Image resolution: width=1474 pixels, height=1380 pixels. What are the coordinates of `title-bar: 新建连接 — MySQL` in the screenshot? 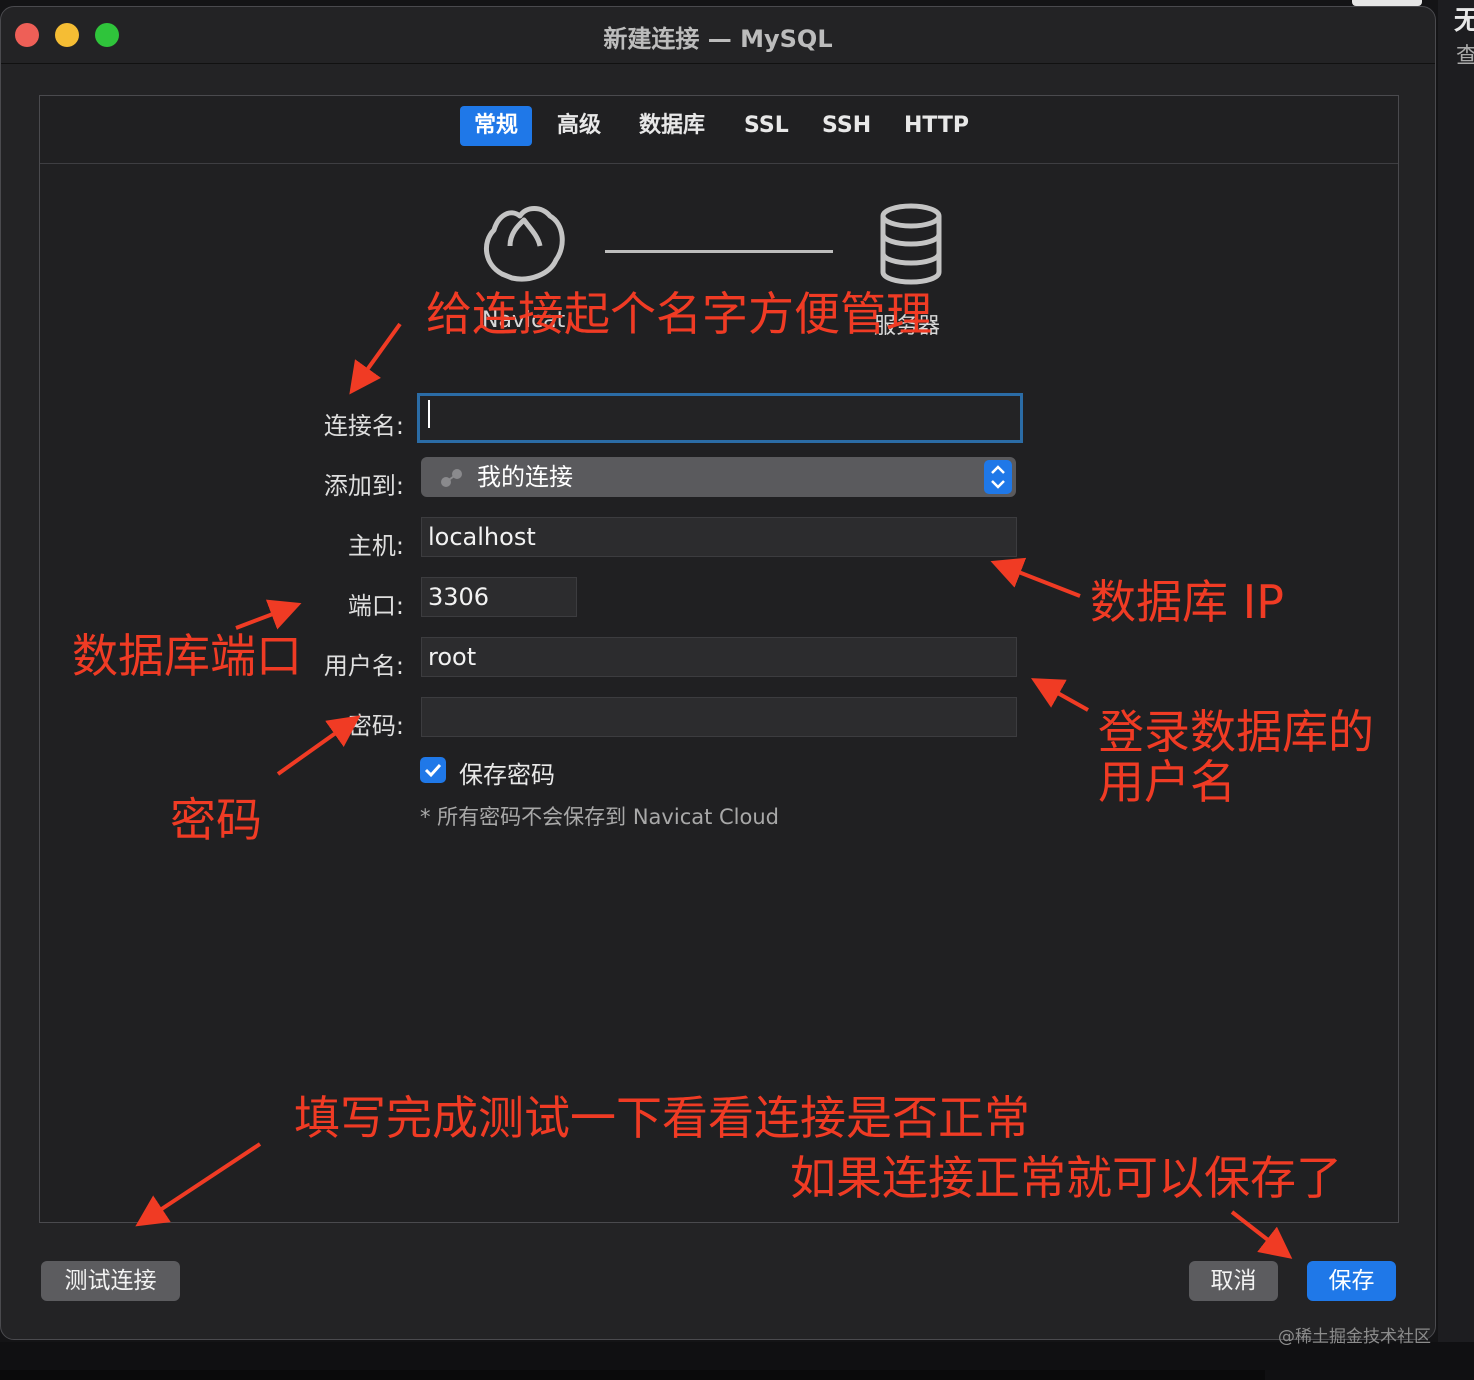 It's located at (718, 35).